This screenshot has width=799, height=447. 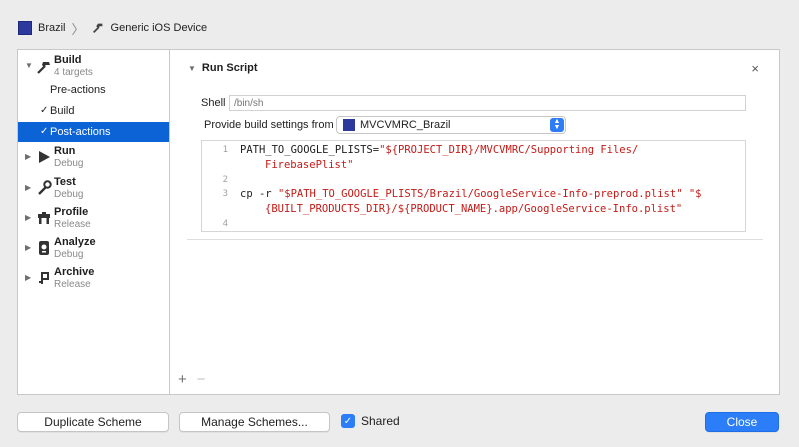 What do you see at coordinates (201, 379) in the screenshot?
I see `remove-action-button: −` at bounding box center [201, 379].